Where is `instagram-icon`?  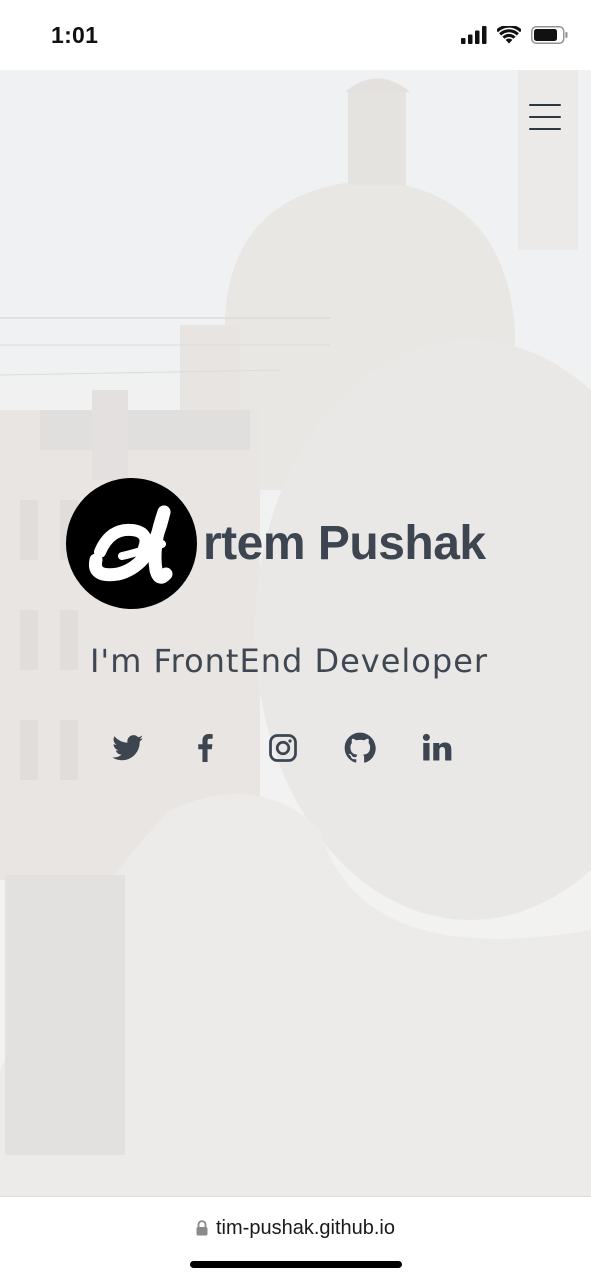
instagram-icon is located at coordinates (283, 748).